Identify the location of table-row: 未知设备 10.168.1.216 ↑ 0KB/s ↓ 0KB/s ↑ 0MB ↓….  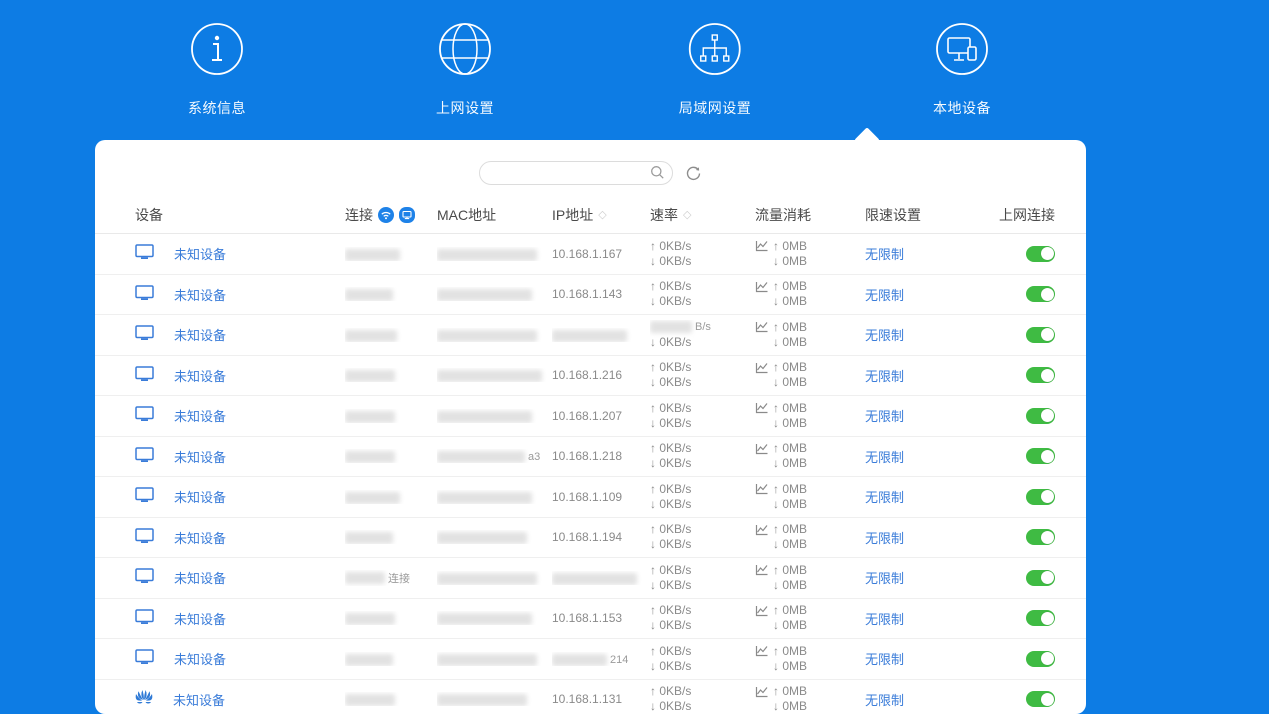
(590, 376).